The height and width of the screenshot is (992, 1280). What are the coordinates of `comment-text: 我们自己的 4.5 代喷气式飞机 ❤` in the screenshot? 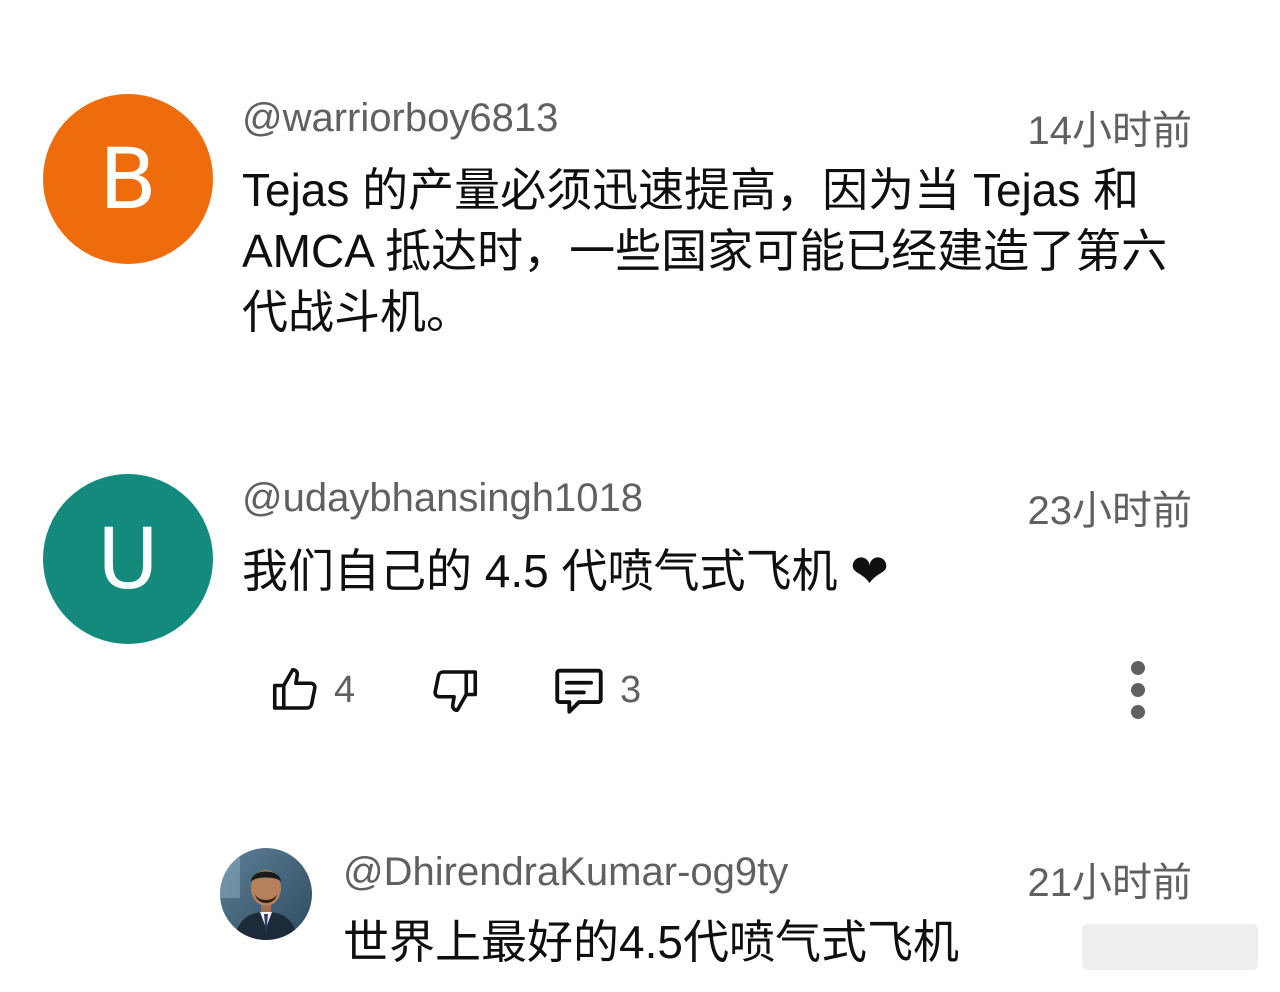 It's located at (565, 571).